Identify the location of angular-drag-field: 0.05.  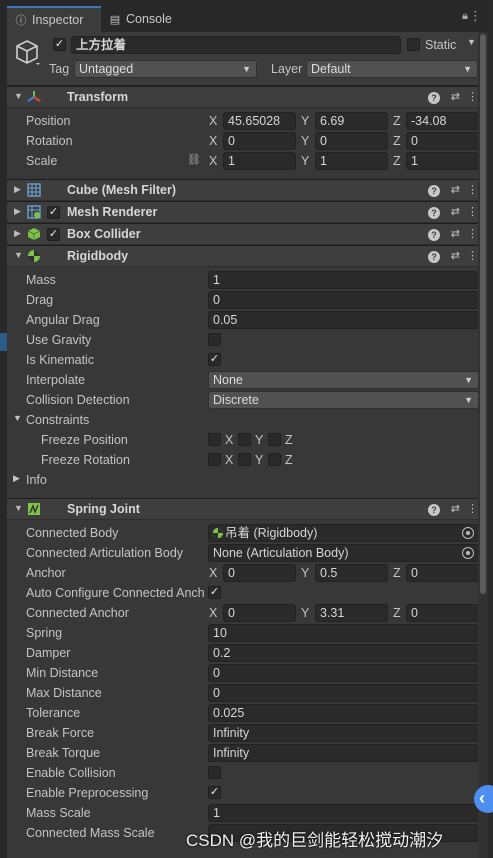
(343, 320).